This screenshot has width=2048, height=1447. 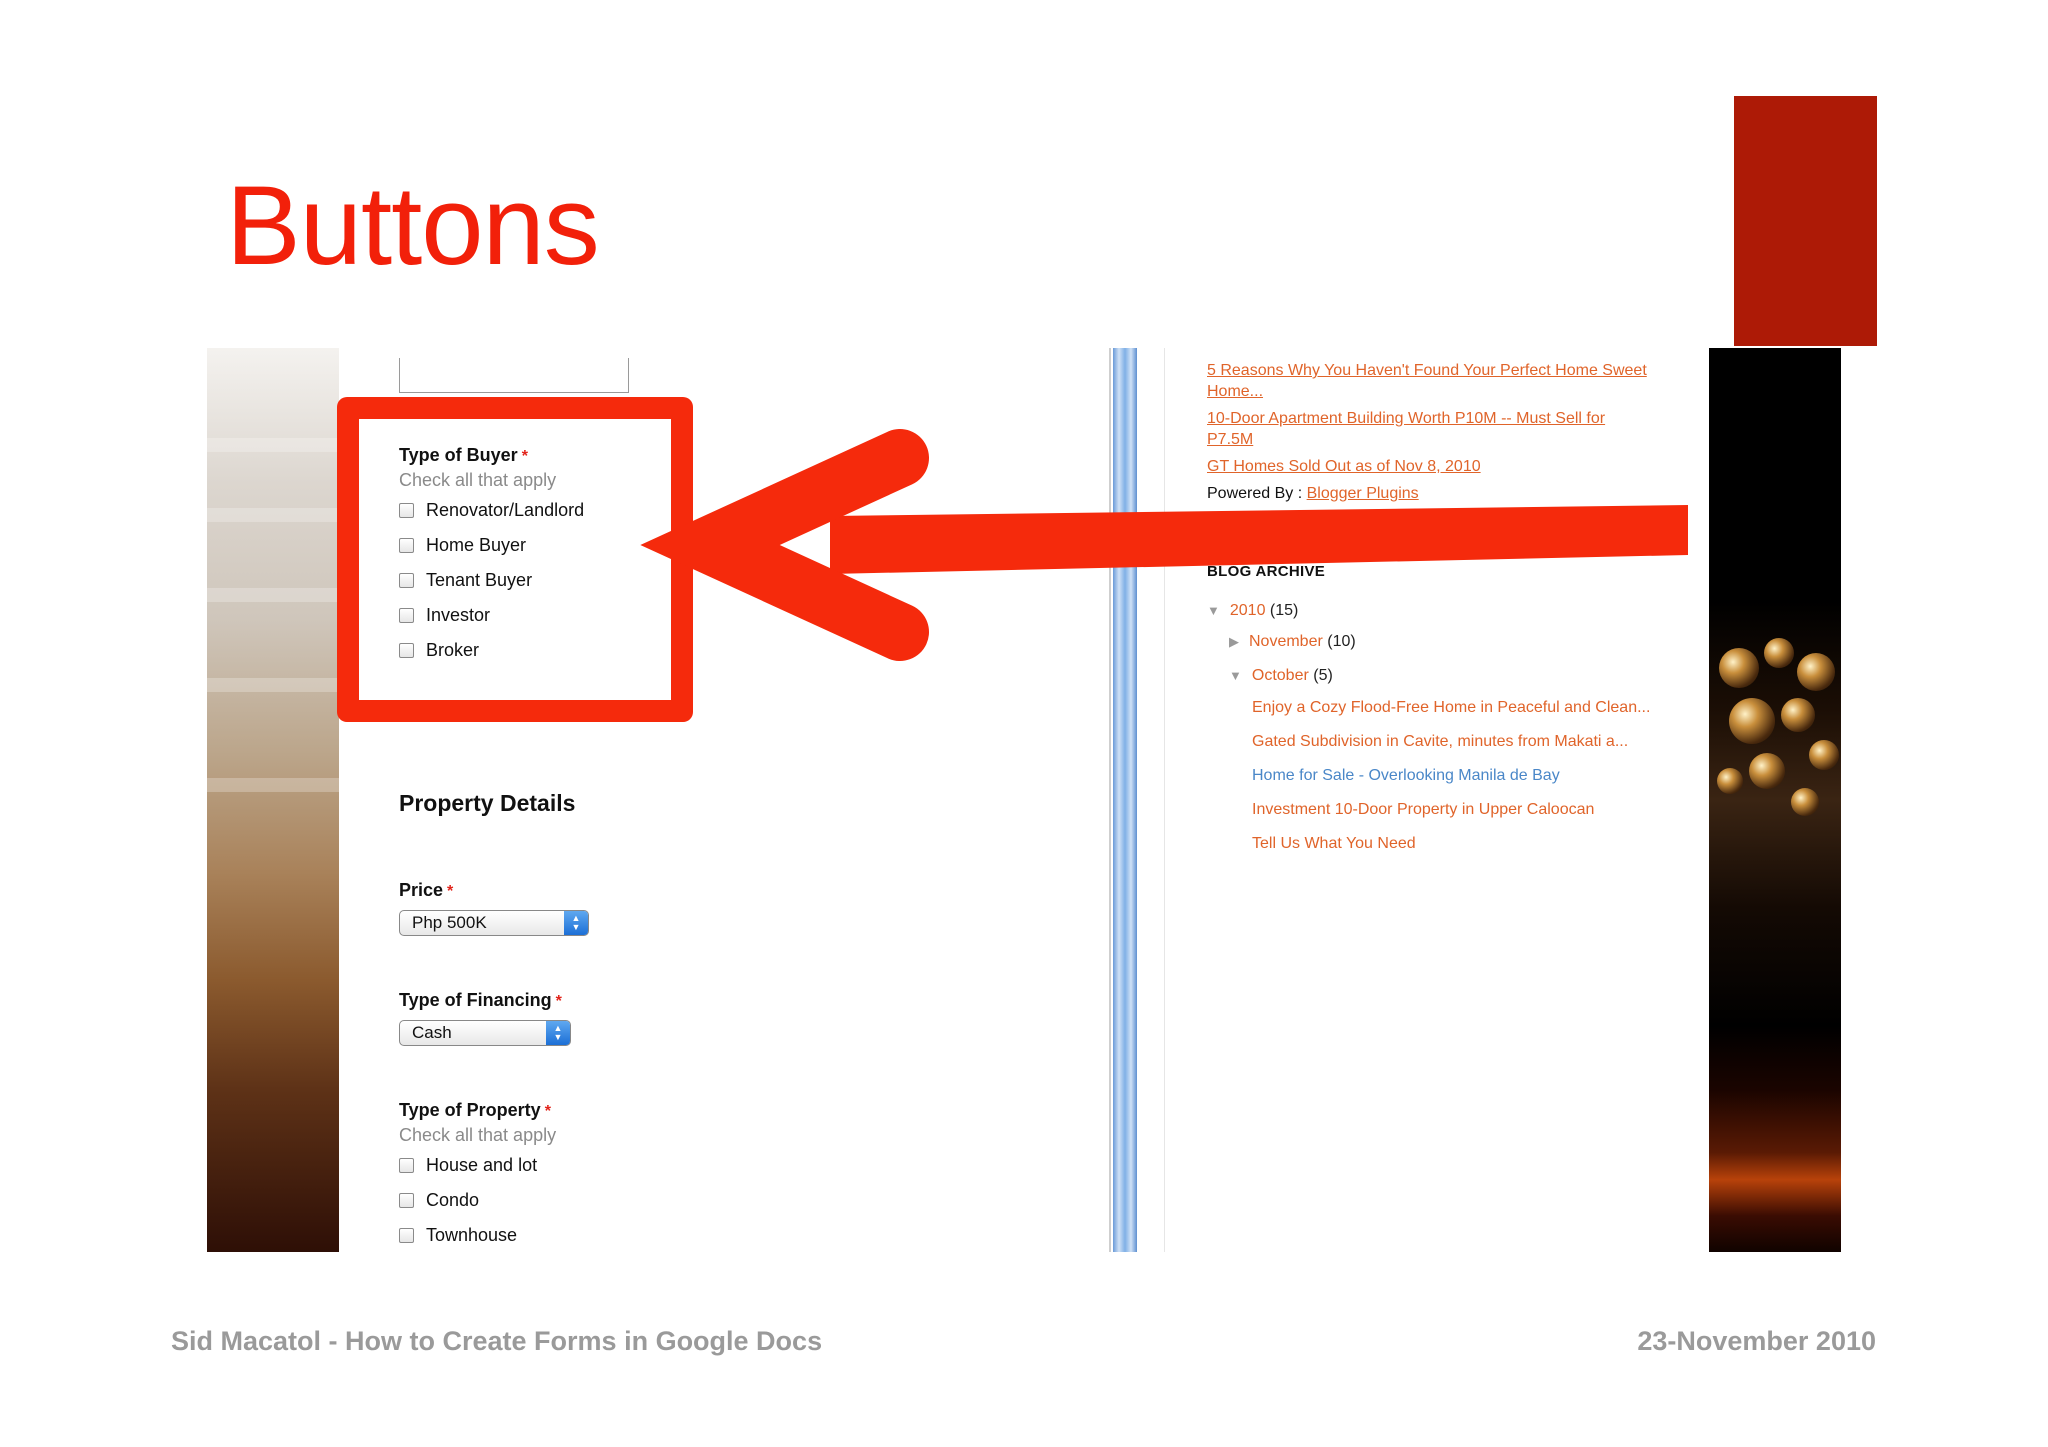 I want to click on red-arrow-icon, so click(x=1164, y=545).